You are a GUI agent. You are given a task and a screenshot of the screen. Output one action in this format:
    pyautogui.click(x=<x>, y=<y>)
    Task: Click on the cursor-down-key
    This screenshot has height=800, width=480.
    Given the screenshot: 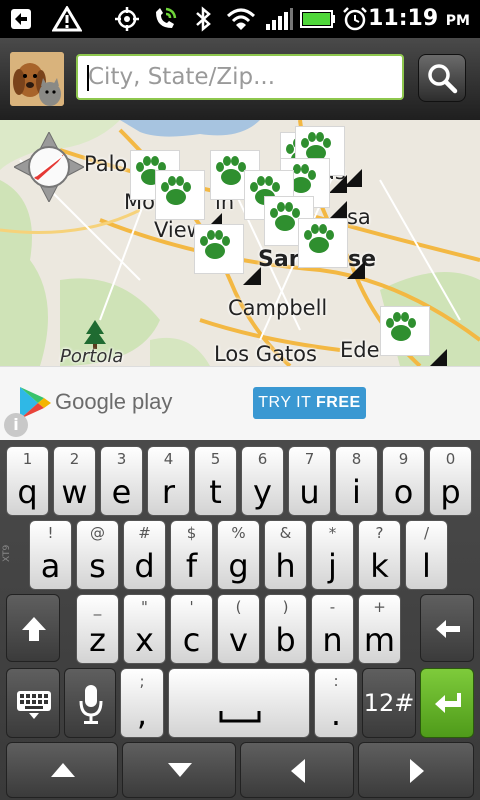 What is the action you would take?
    pyautogui.click(x=179, y=770)
    